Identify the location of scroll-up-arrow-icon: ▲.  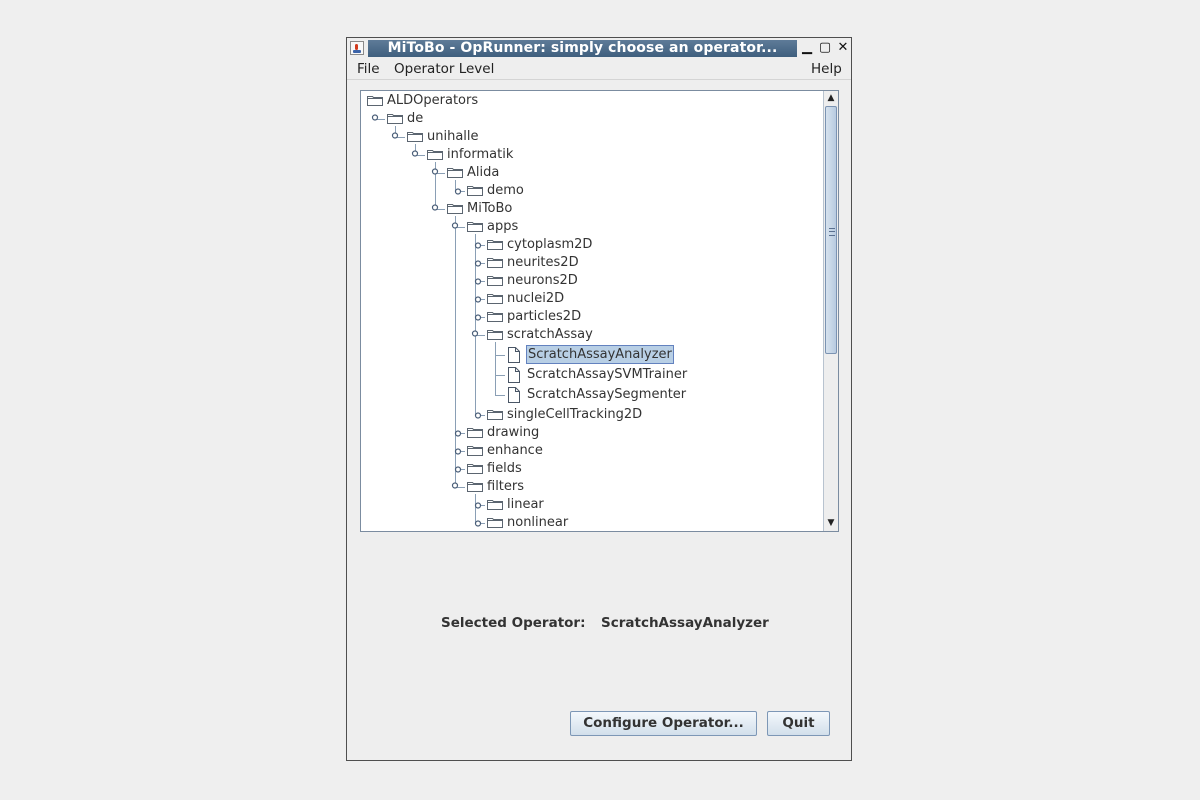
(831, 98).